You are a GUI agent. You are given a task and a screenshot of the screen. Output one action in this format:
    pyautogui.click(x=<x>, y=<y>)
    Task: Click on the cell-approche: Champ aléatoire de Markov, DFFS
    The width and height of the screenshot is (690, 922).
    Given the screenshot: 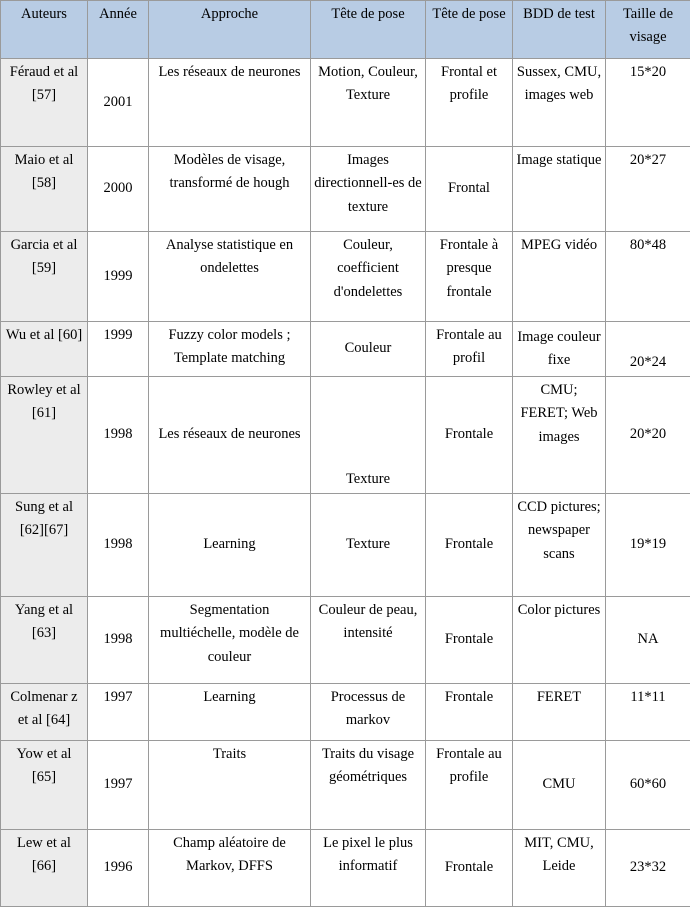 What is the action you would take?
    pyautogui.click(x=229, y=868)
    